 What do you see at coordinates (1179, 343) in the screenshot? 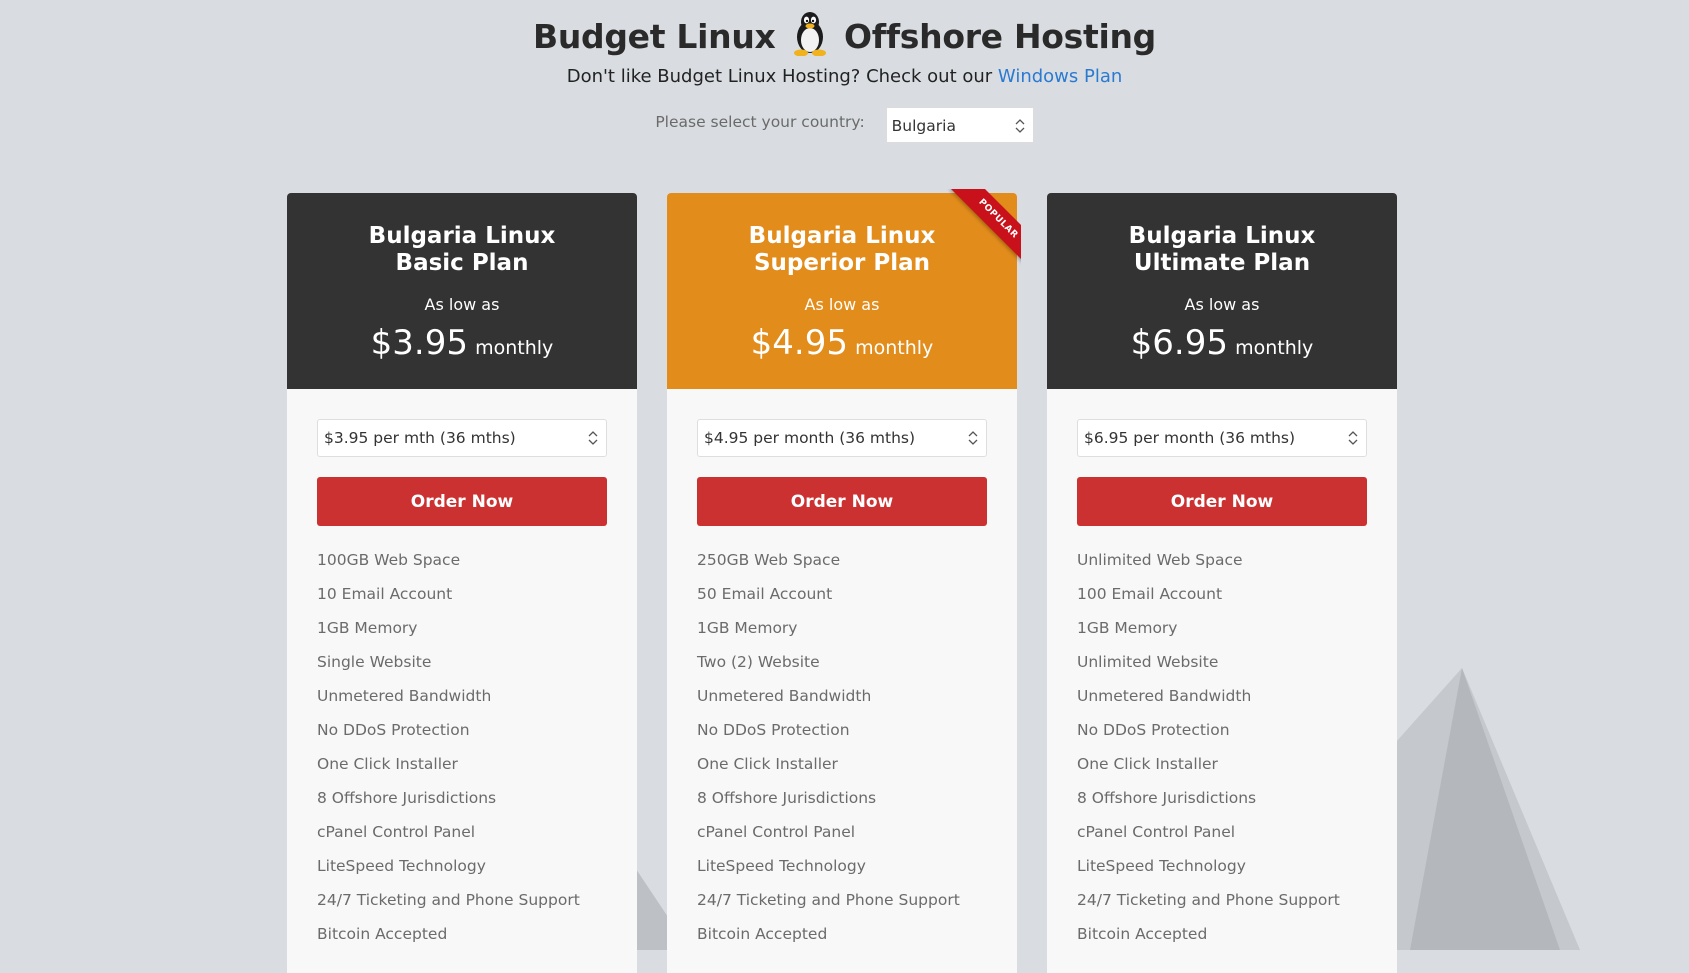
I see `price-amount: $6.95` at bounding box center [1179, 343].